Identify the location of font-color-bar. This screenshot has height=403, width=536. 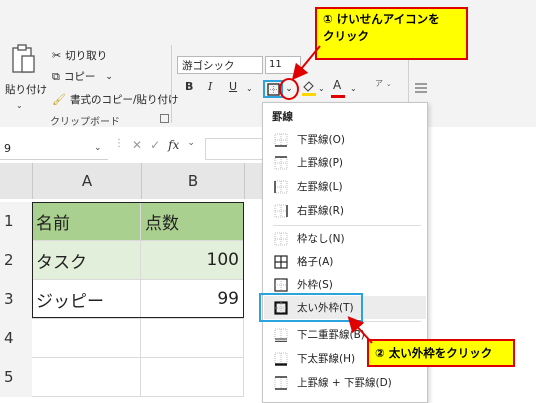
(338, 96).